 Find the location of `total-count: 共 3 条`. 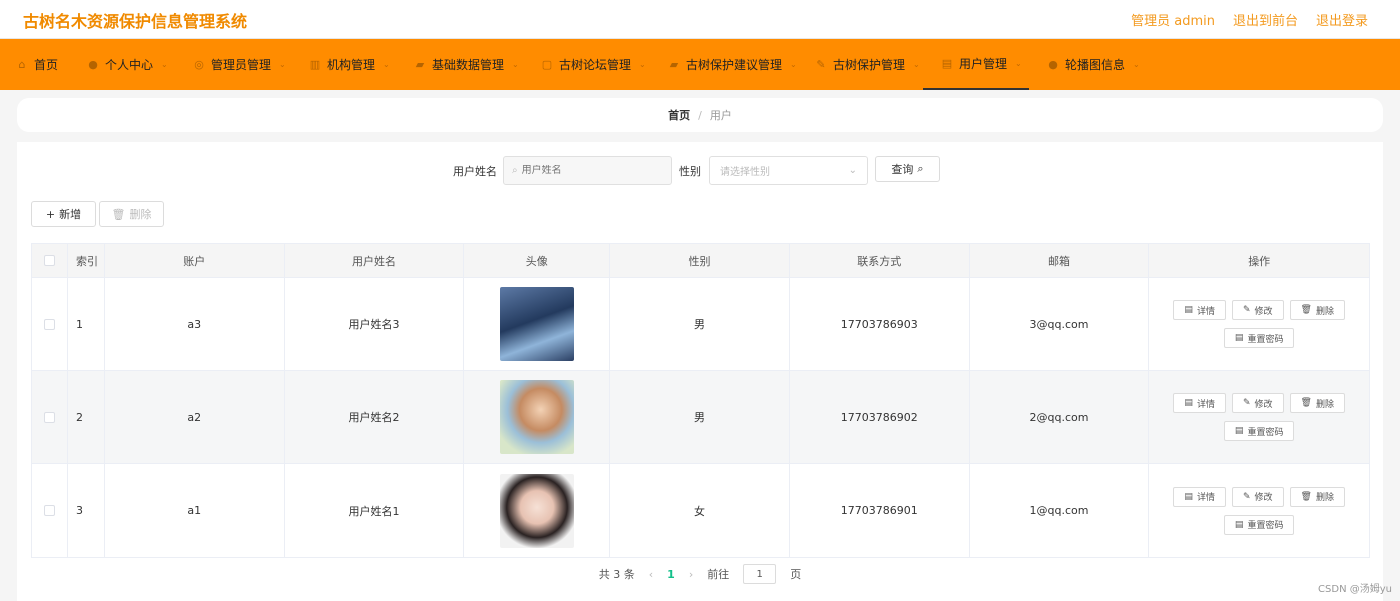

total-count: 共 3 条 is located at coordinates (616, 574).